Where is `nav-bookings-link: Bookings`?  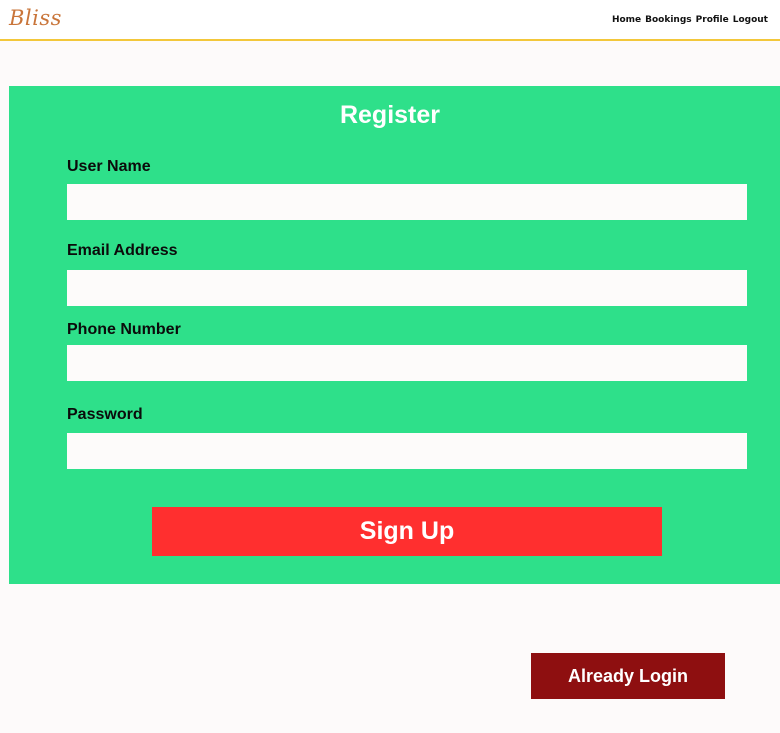 nav-bookings-link: Bookings is located at coordinates (668, 20).